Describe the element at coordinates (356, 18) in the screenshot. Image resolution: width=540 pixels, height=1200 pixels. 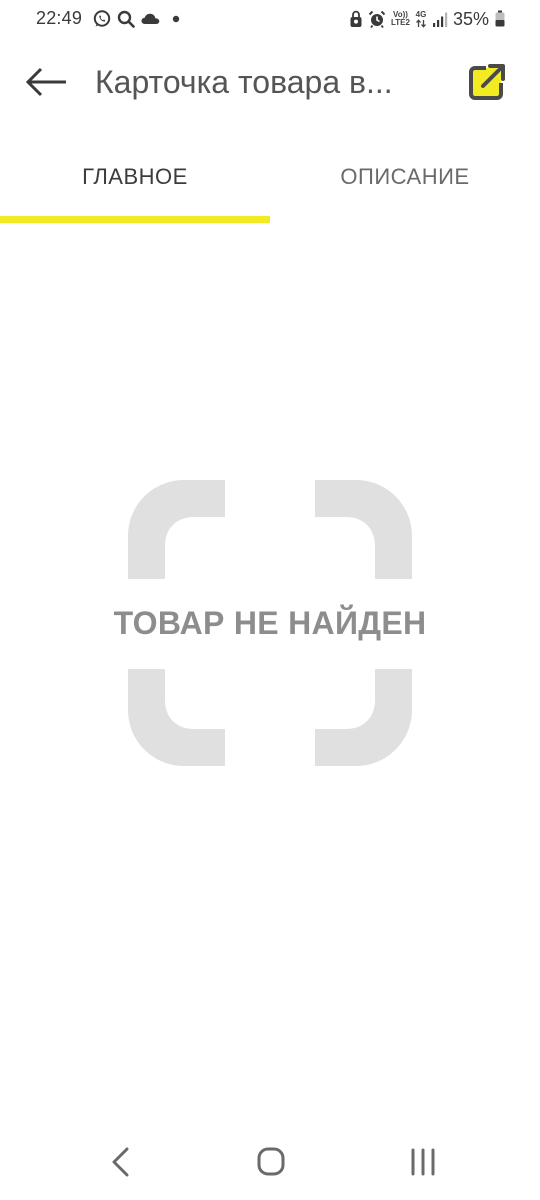
I see `lock-icon` at that location.